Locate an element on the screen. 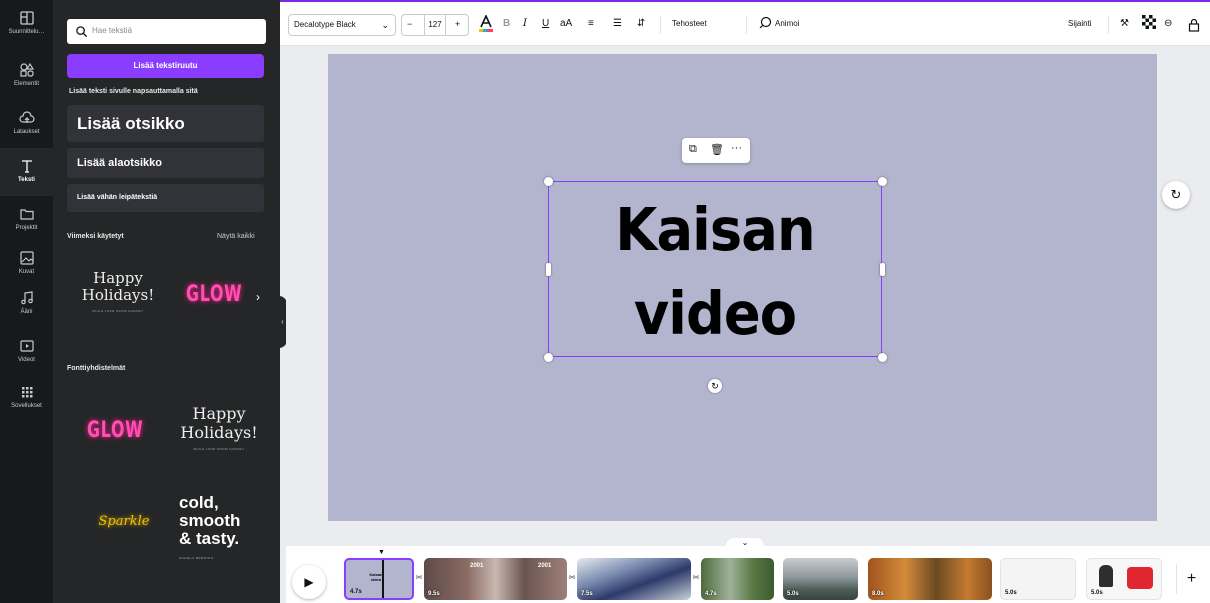 Image resolution: width=1210 pixels, height=603 pixels. play-button: ▶ is located at coordinates (309, 582).